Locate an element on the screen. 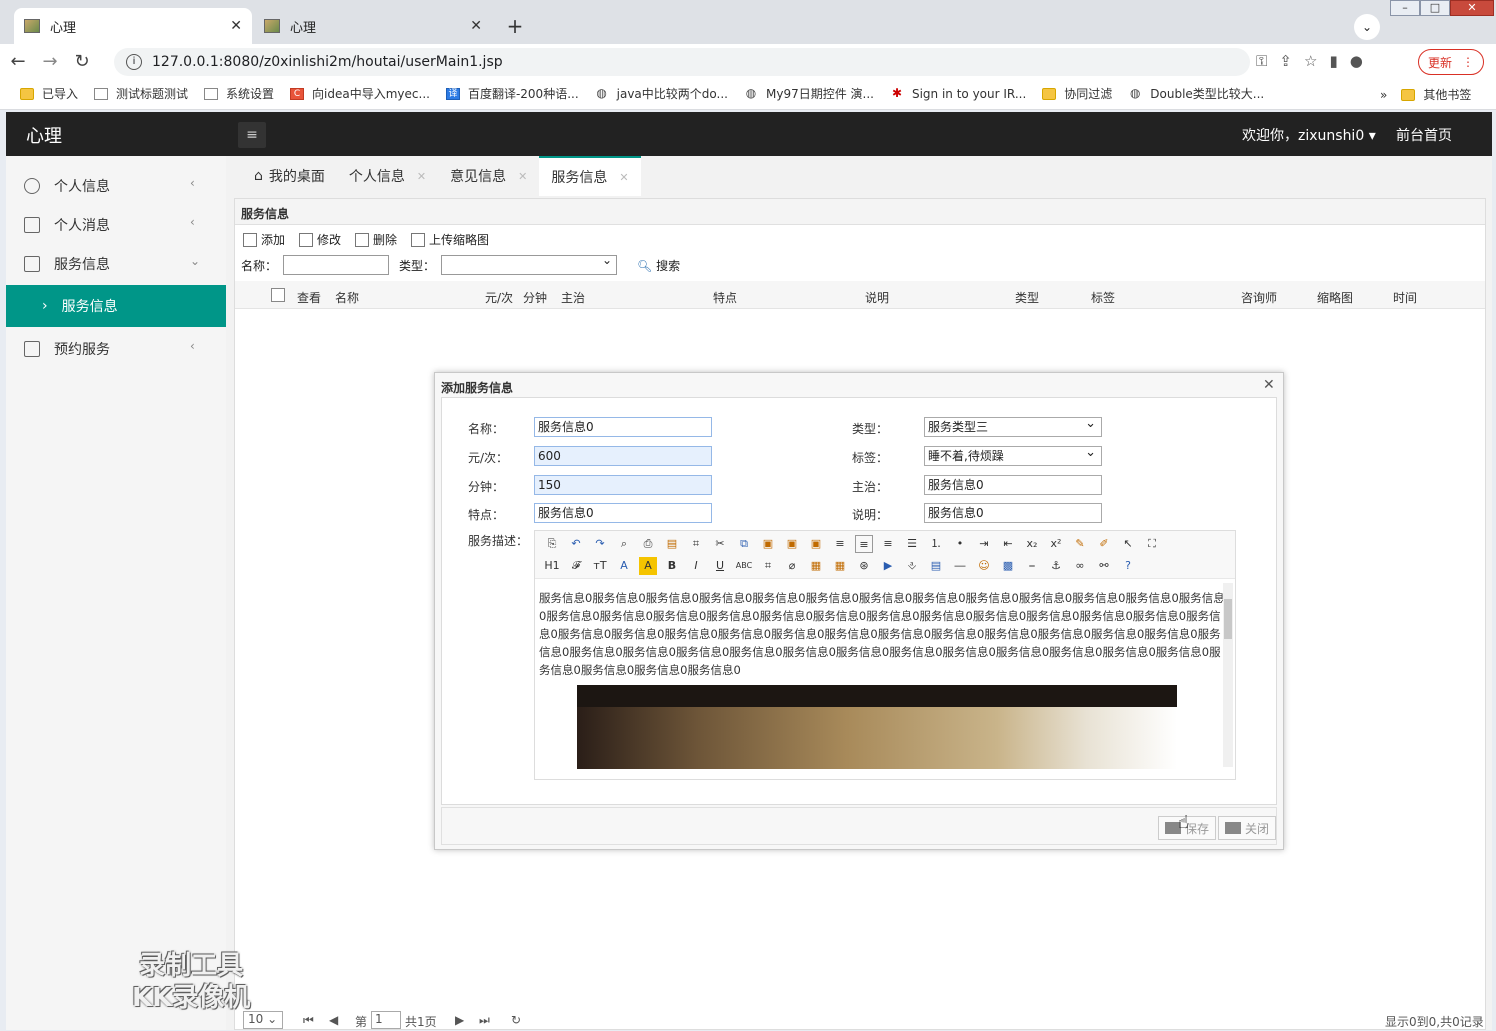  flash-icon: ⊛ is located at coordinates (864, 566).